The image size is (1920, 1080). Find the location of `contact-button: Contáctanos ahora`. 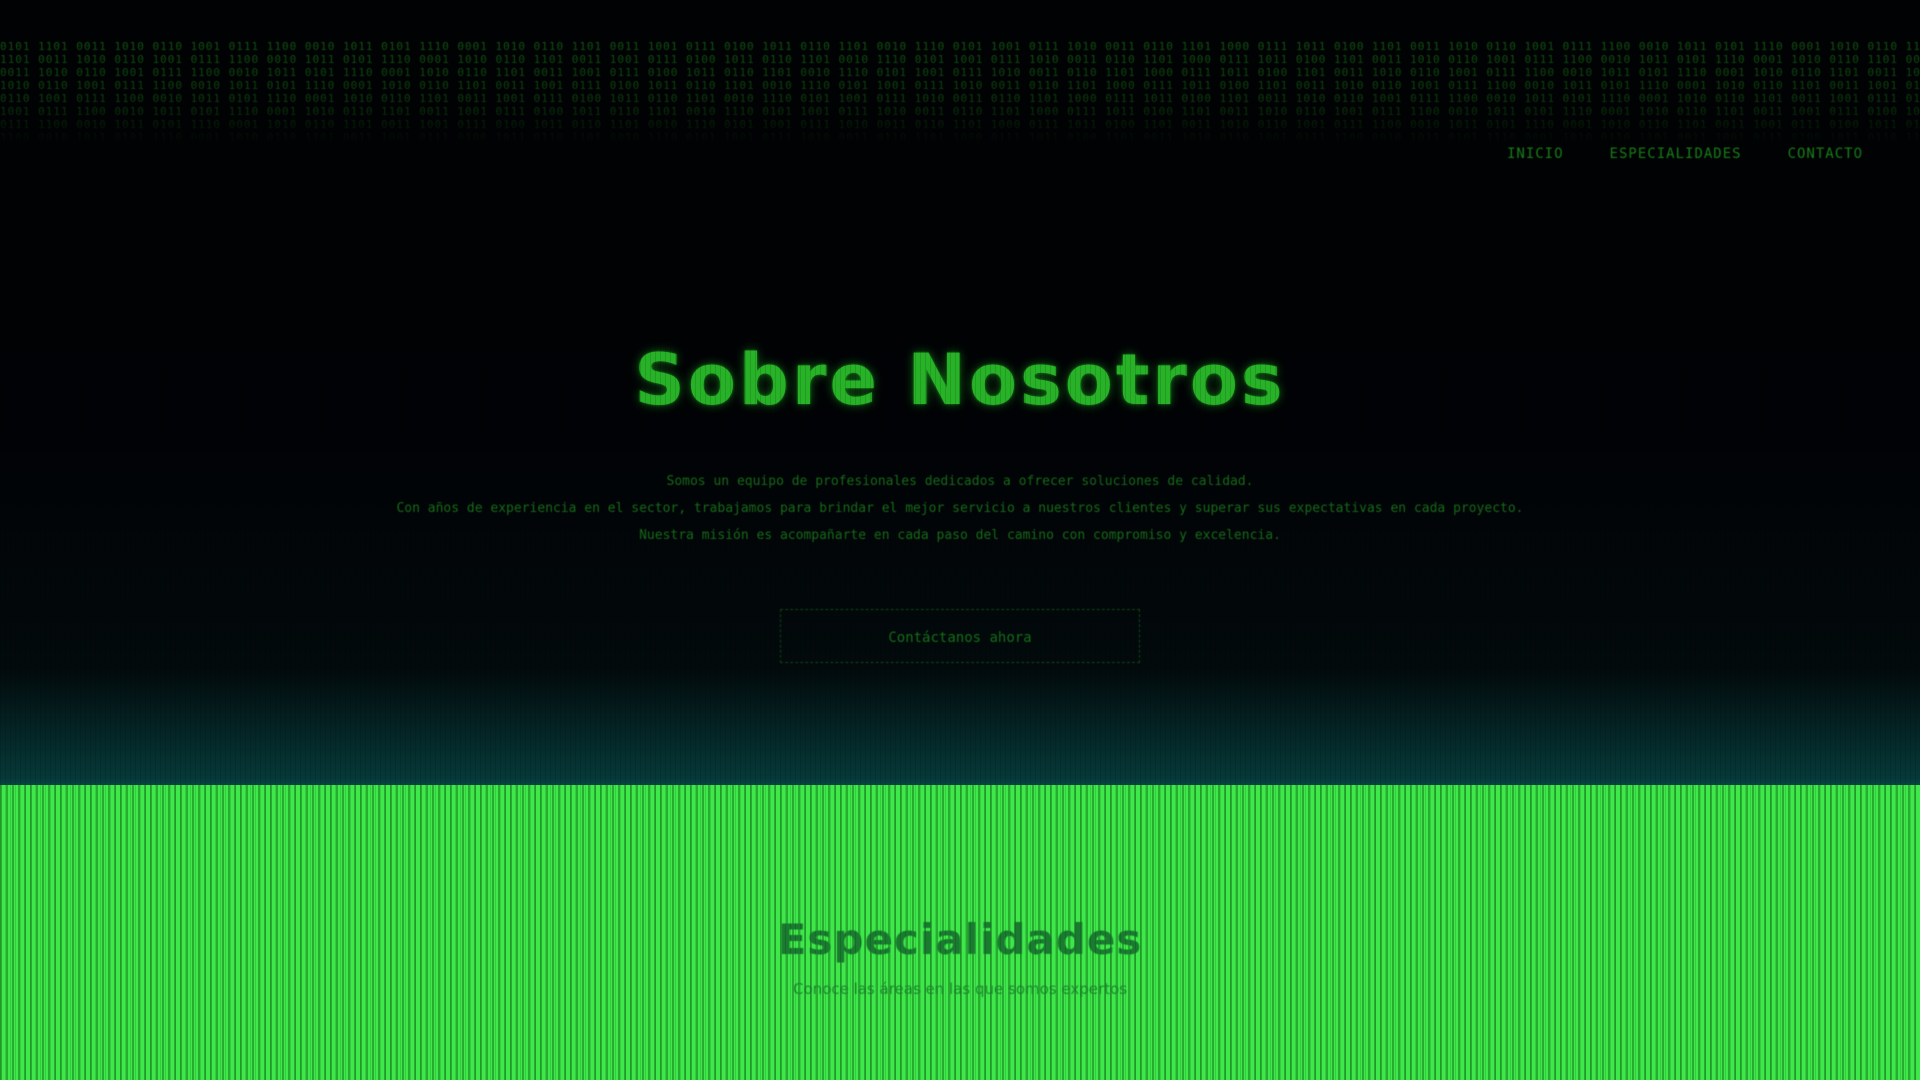

contact-button: Contáctanos ahora is located at coordinates (960, 636).